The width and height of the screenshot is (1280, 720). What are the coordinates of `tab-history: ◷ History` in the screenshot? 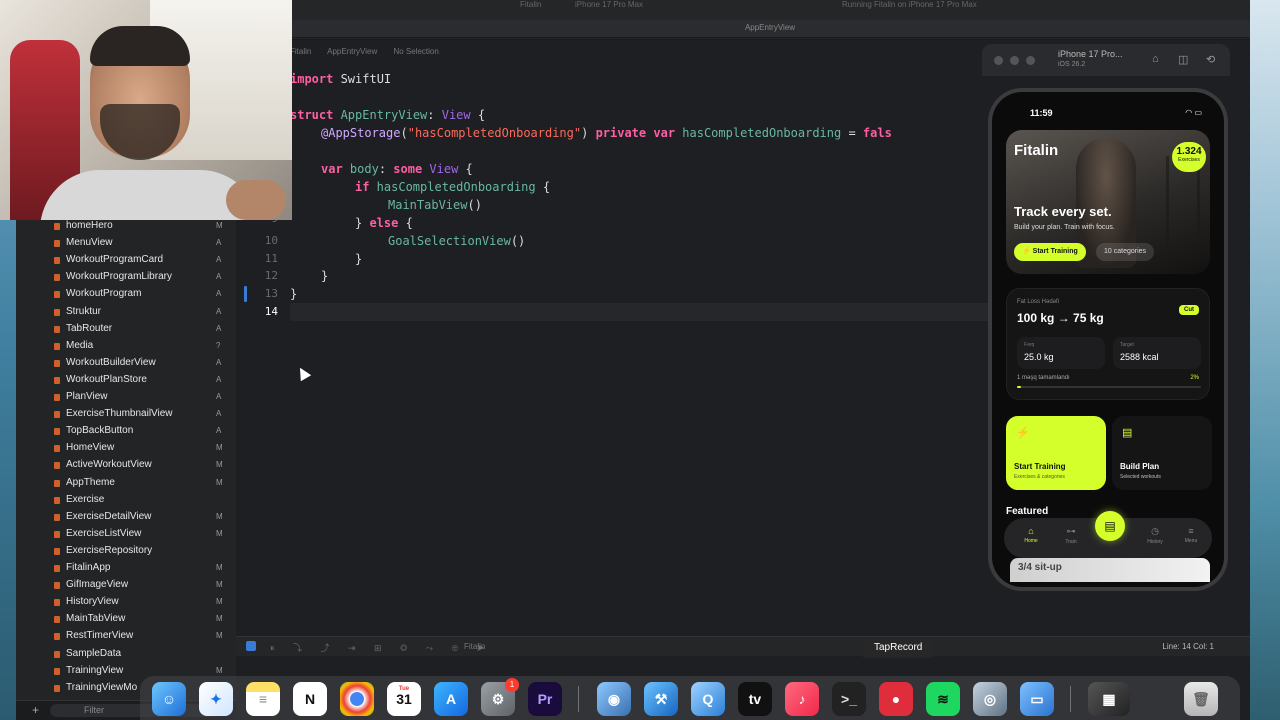 It's located at (1155, 535).